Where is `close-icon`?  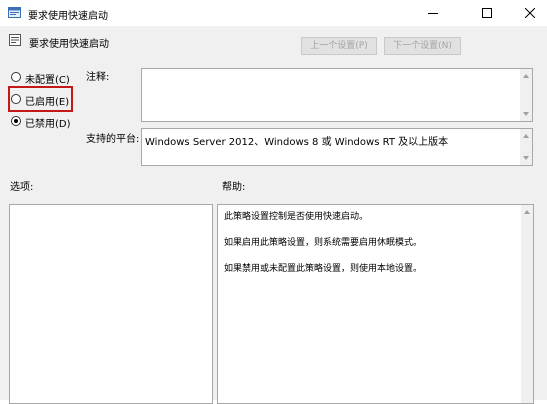
close-icon is located at coordinates (530, 13).